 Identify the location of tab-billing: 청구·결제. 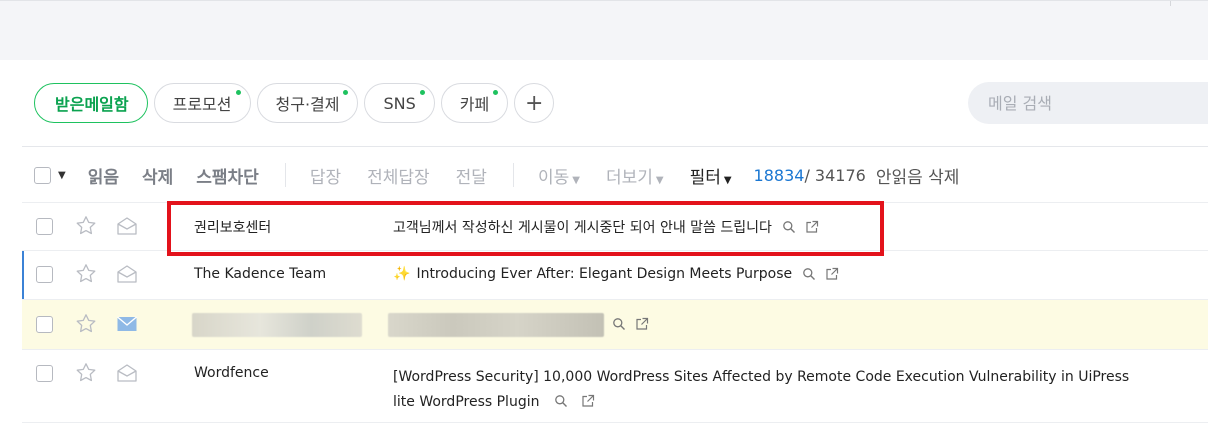
(307, 103).